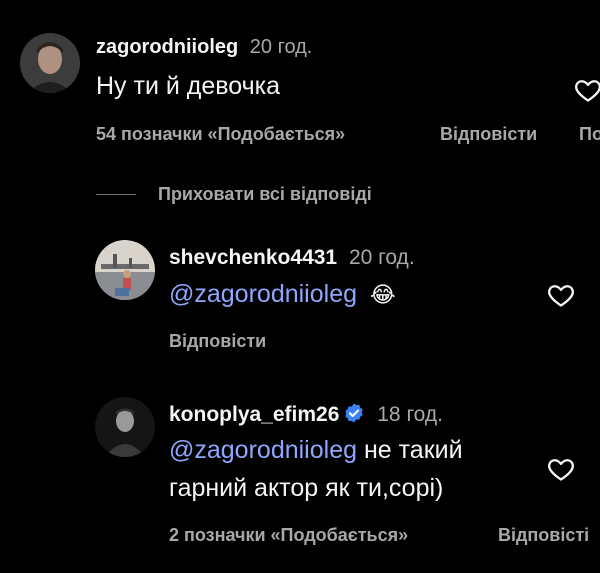 This screenshot has height=573, width=600. I want to click on reply-header: konoplya_efim26 18 год., so click(306, 414).